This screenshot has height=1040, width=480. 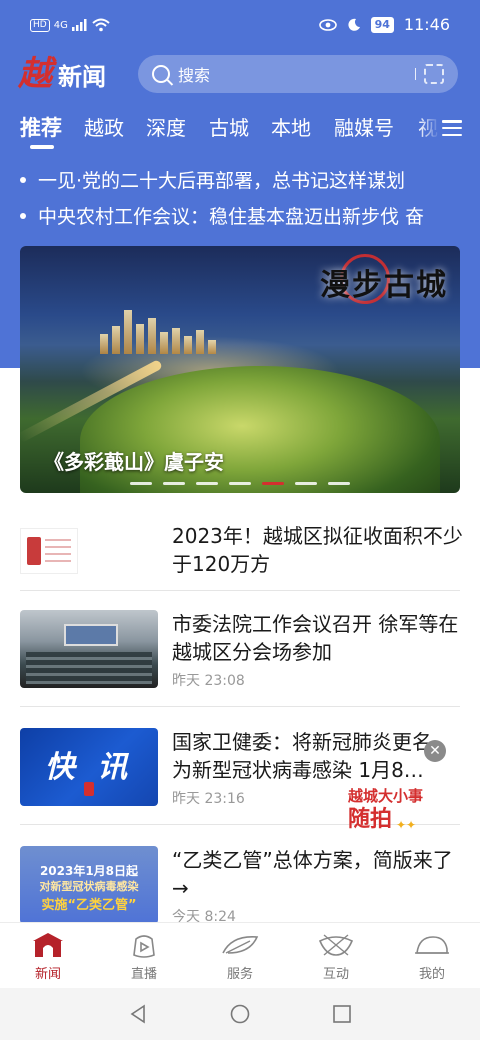 I want to click on hd-badge: HD, so click(x=40, y=25).